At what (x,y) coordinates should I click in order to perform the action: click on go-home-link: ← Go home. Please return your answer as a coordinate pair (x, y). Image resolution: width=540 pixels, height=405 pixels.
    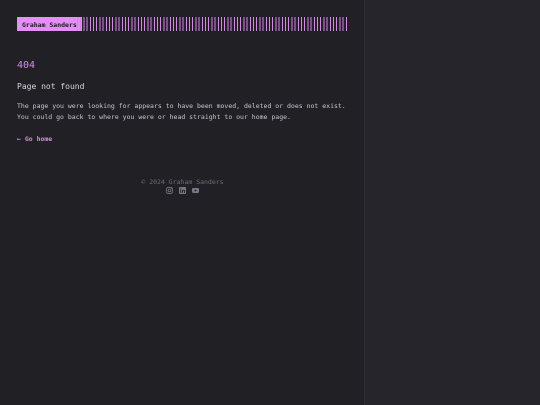
    Looking at the image, I should click on (34, 139).